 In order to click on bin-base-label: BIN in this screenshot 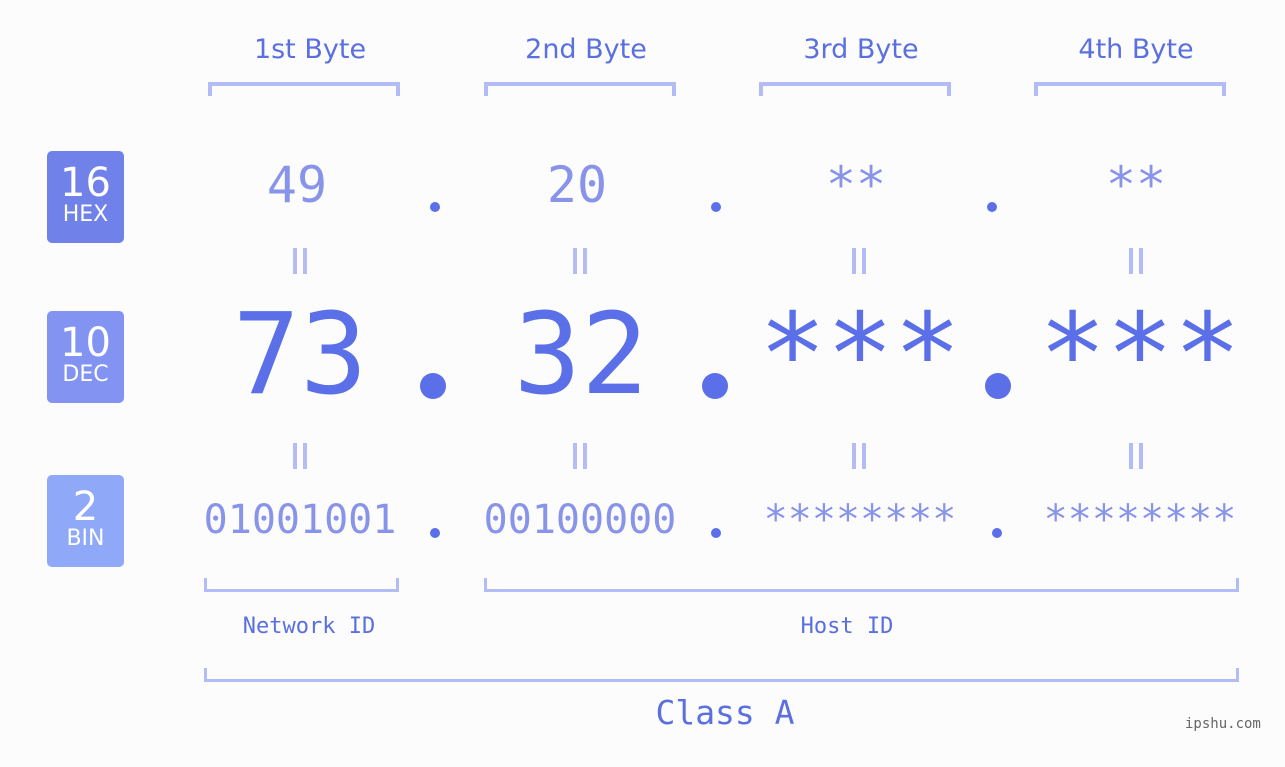, I will do `click(85, 538)`.